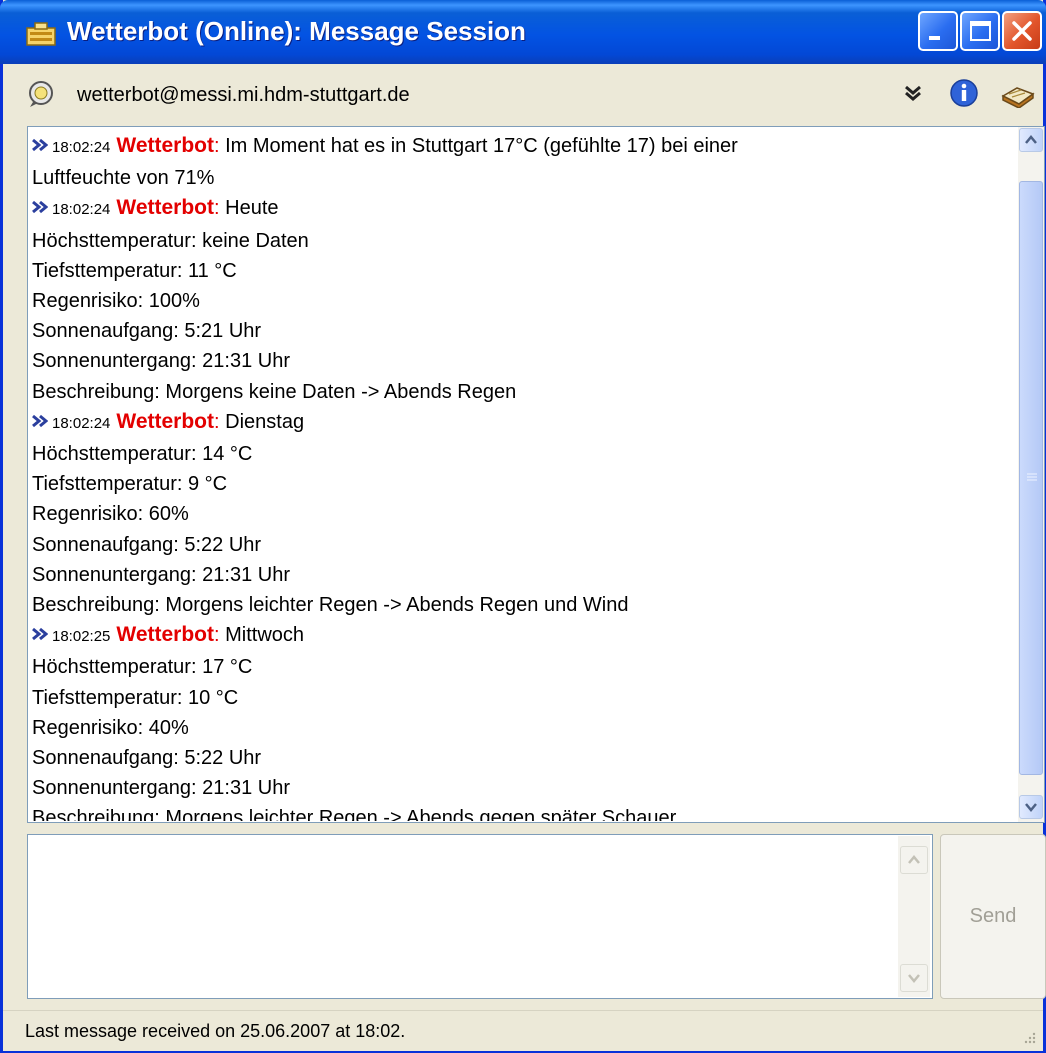 The image size is (1046, 1053). What do you see at coordinates (116, 301) in the screenshot?
I see `message-text-line: Regenrisiko: 100%` at bounding box center [116, 301].